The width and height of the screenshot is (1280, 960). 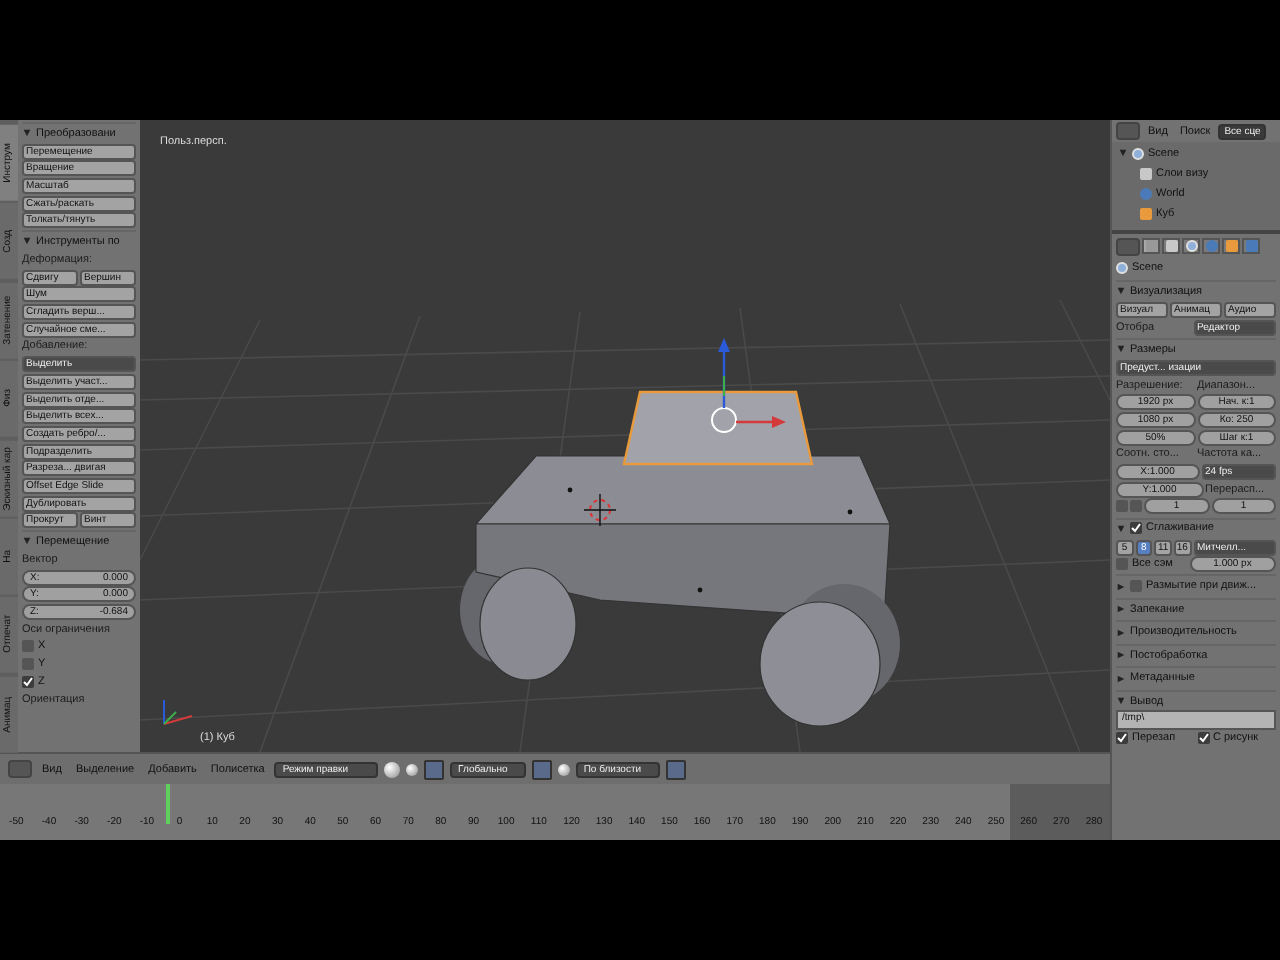 What do you see at coordinates (748, 385) in the screenshot?
I see `transform-gizmo-drawing` at bounding box center [748, 385].